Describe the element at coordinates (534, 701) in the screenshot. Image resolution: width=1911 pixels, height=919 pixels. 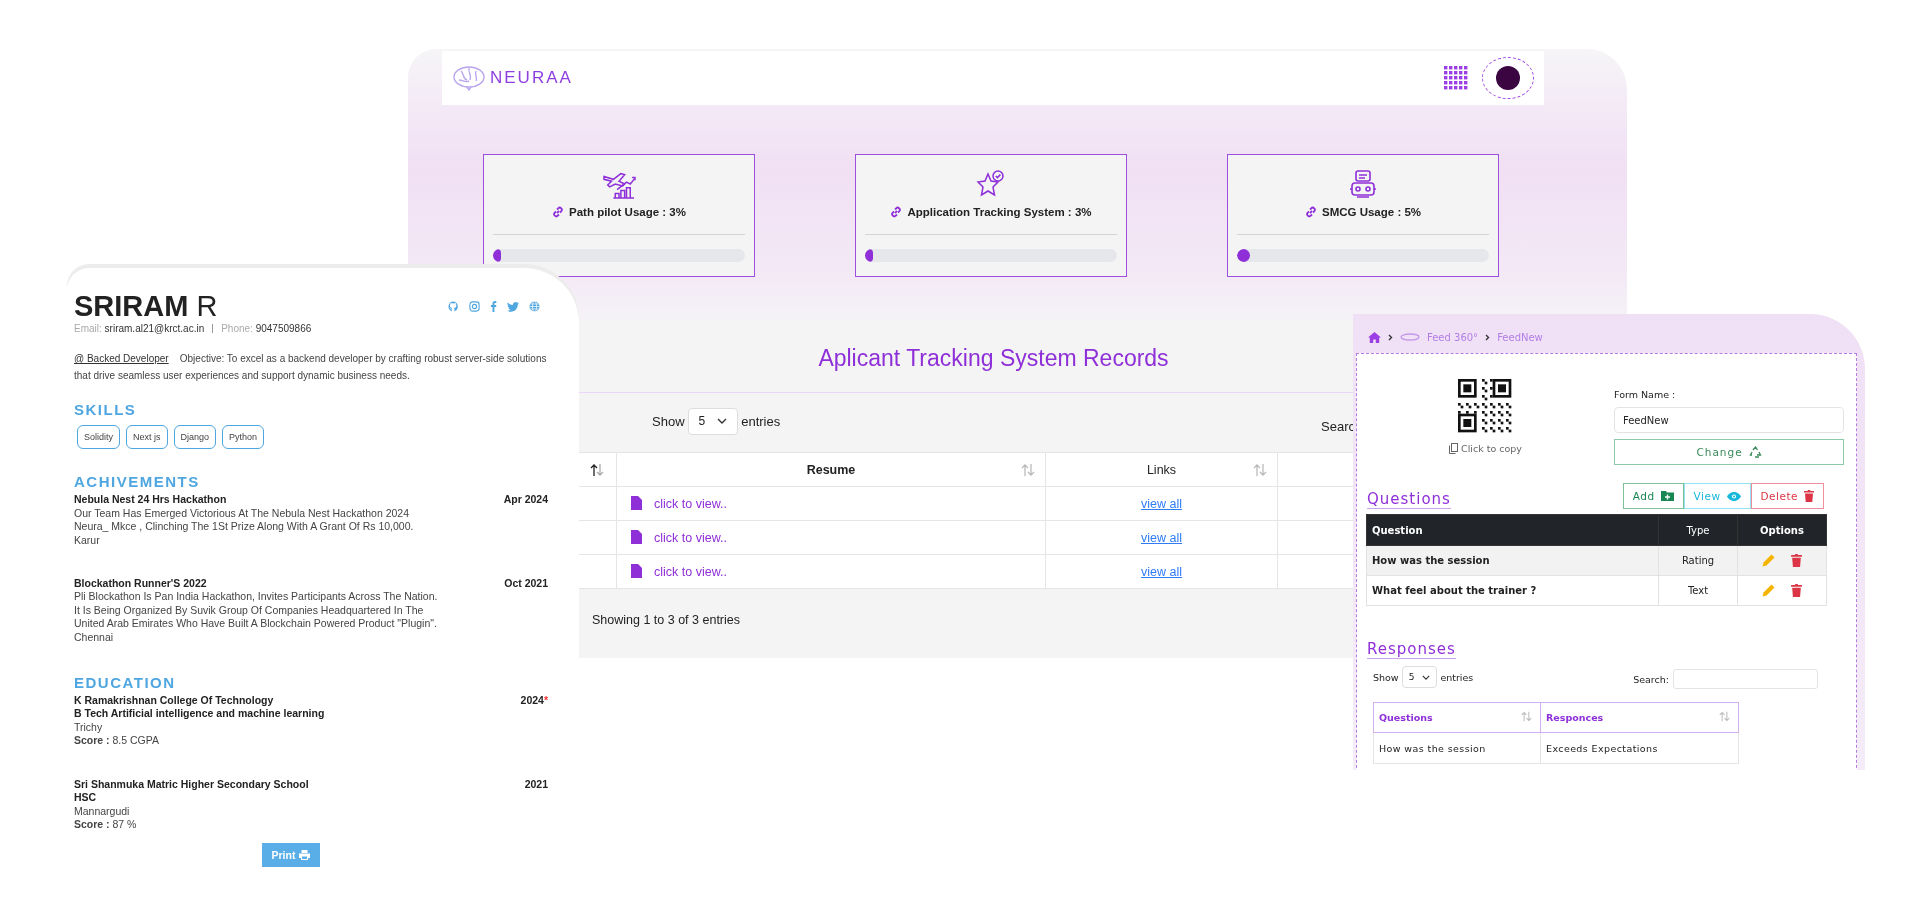
I see `entry-date: 2024*` at that location.